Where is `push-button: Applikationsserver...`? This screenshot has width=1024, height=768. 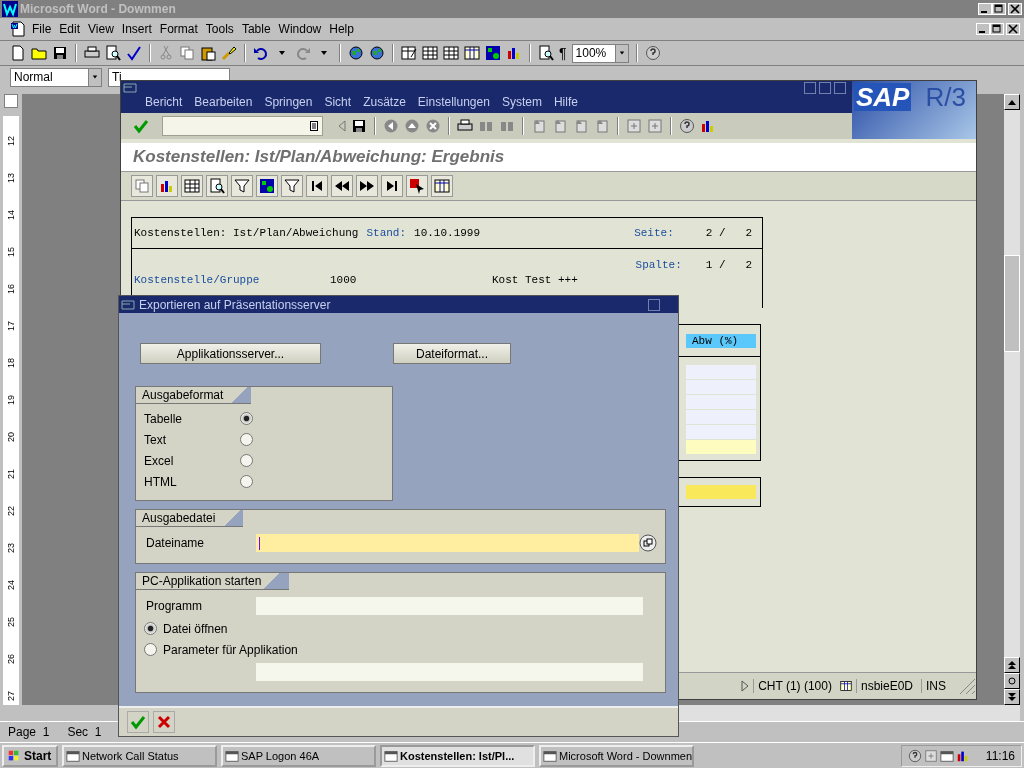
push-button: Applikationsserver... is located at coordinates (230, 353).